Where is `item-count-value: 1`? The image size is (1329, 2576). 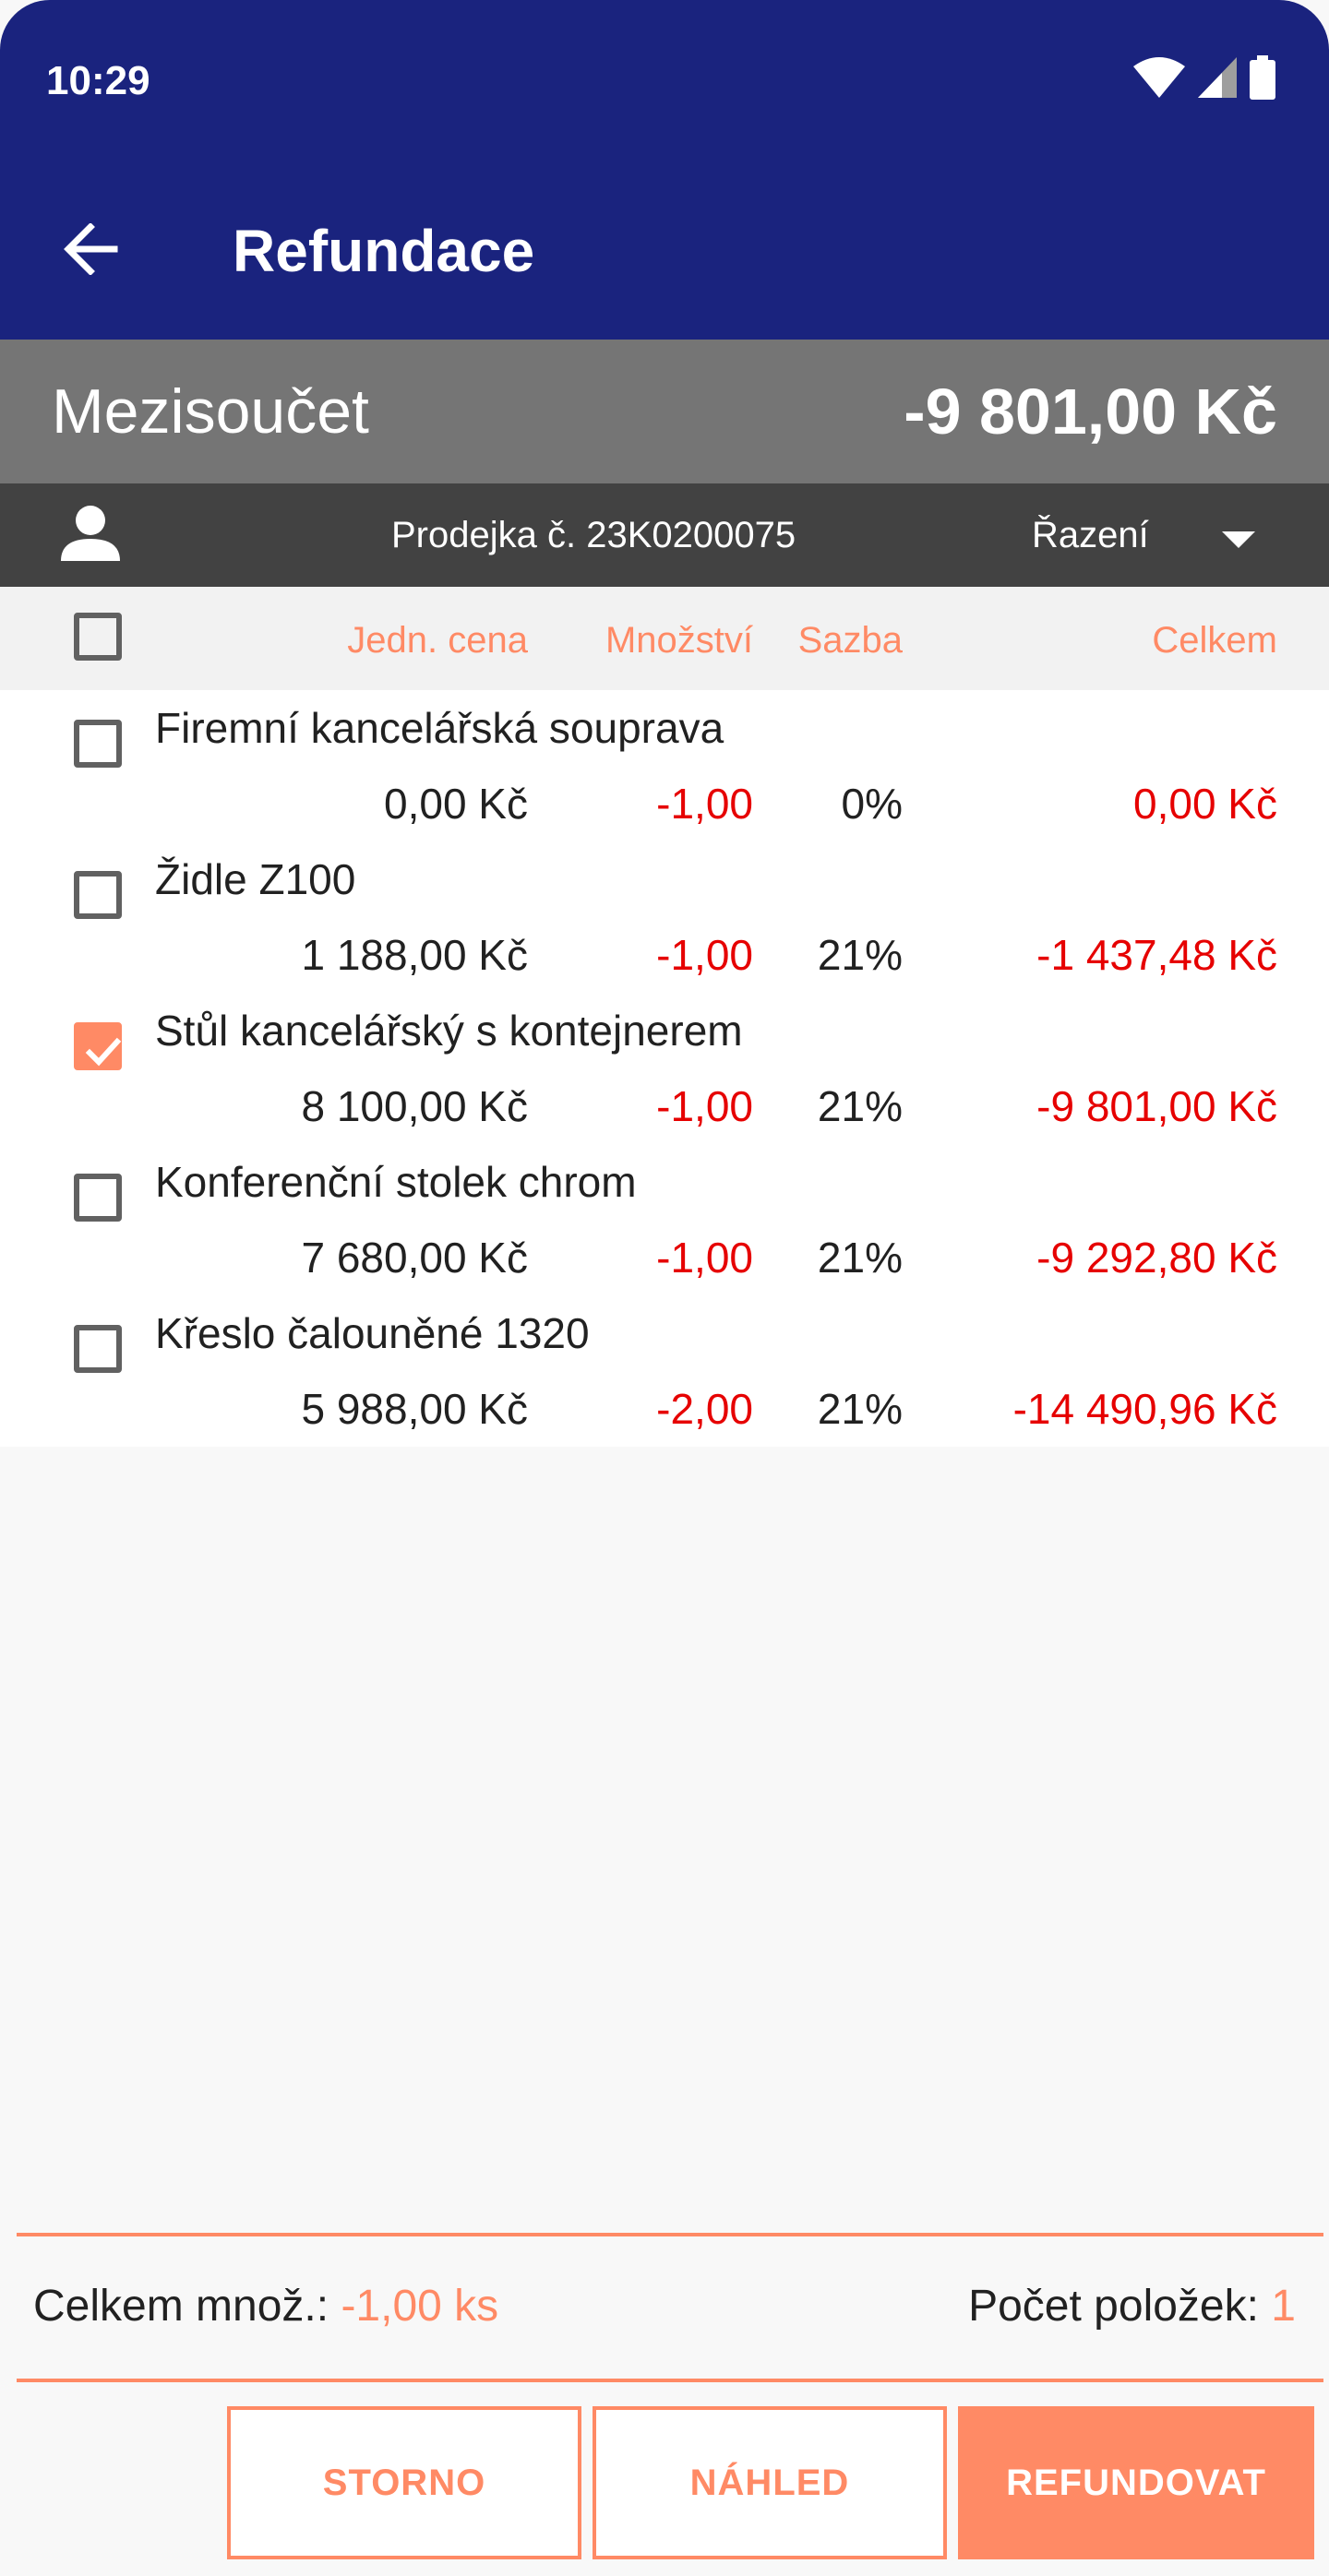 item-count-value: 1 is located at coordinates (1283, 2306).